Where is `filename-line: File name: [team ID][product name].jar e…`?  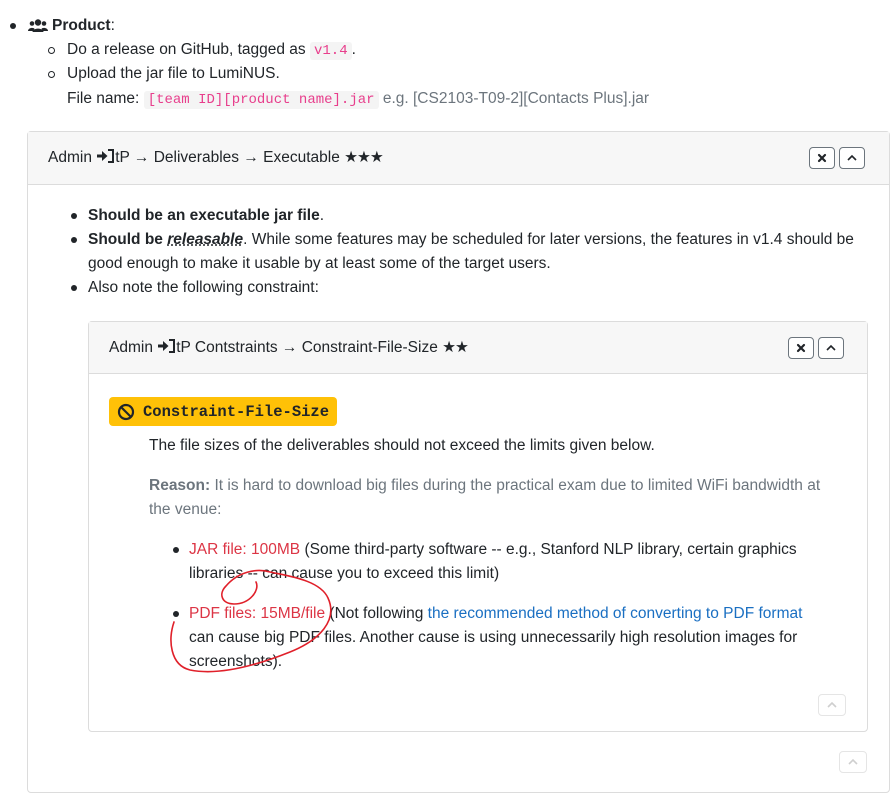 filename-line: File name: [team ID][product name].jar e… is located at coordinates (358, 99).